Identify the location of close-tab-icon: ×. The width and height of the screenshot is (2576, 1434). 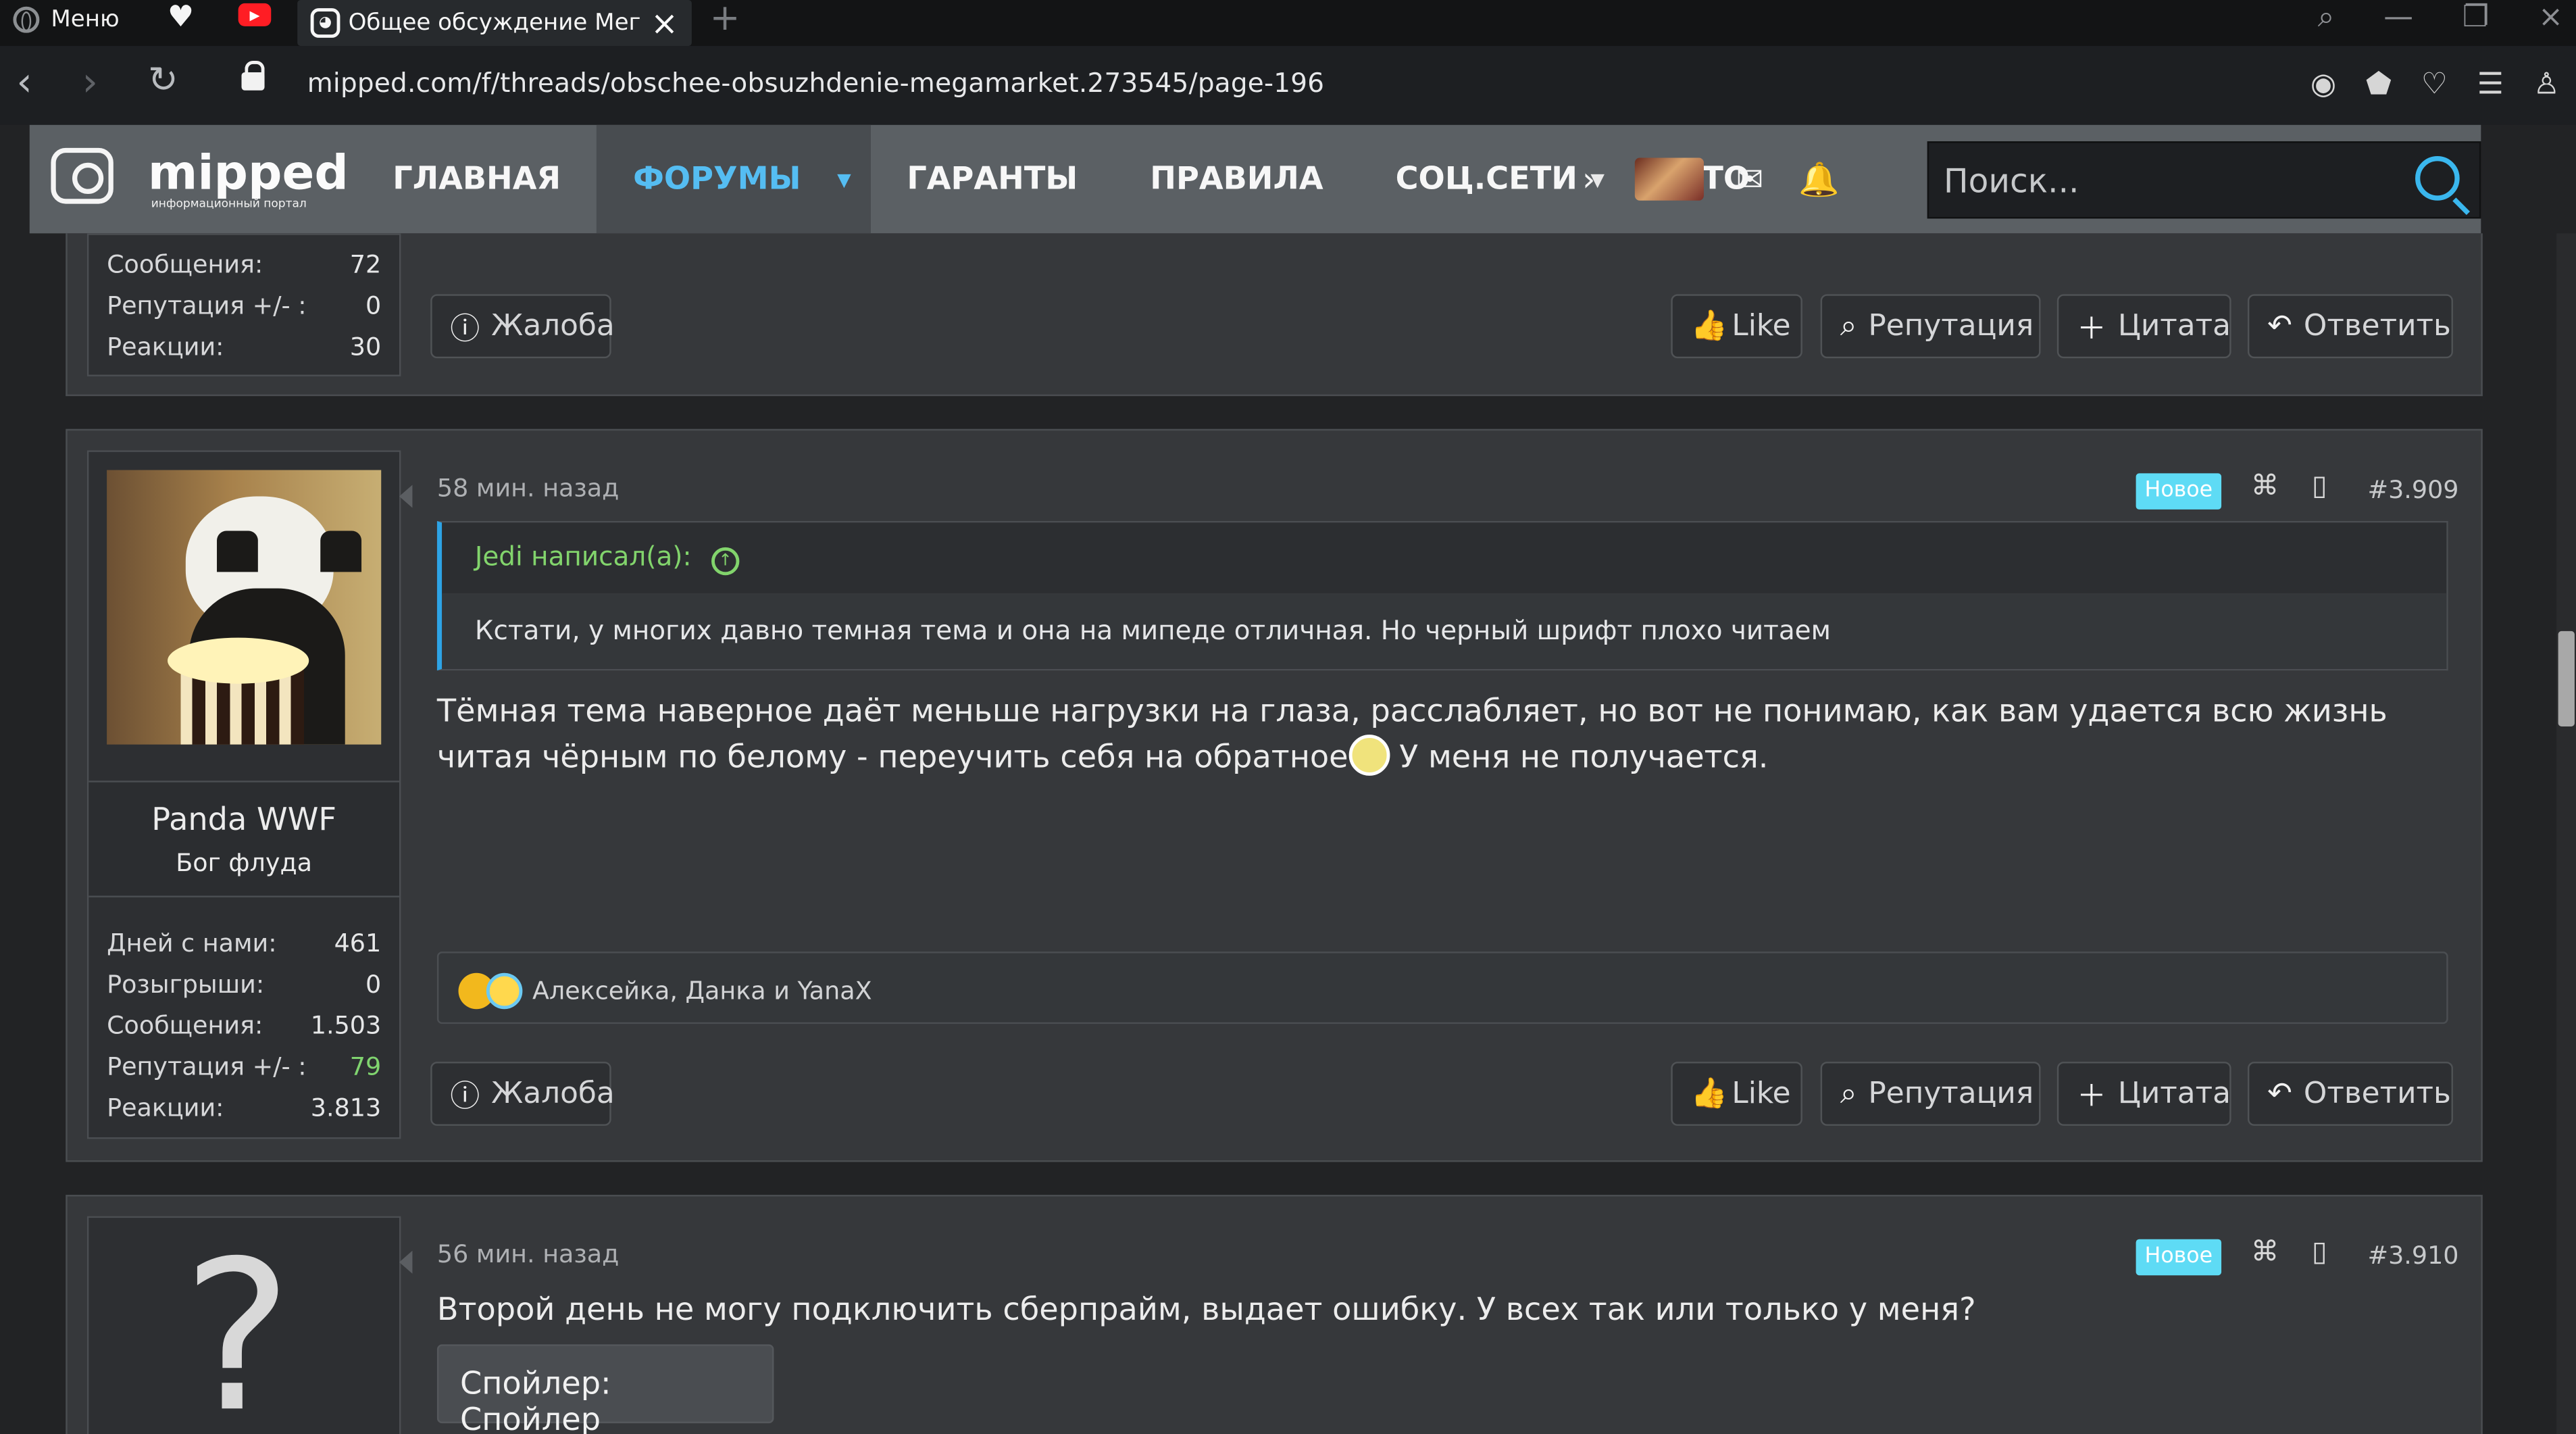
(664, 23).